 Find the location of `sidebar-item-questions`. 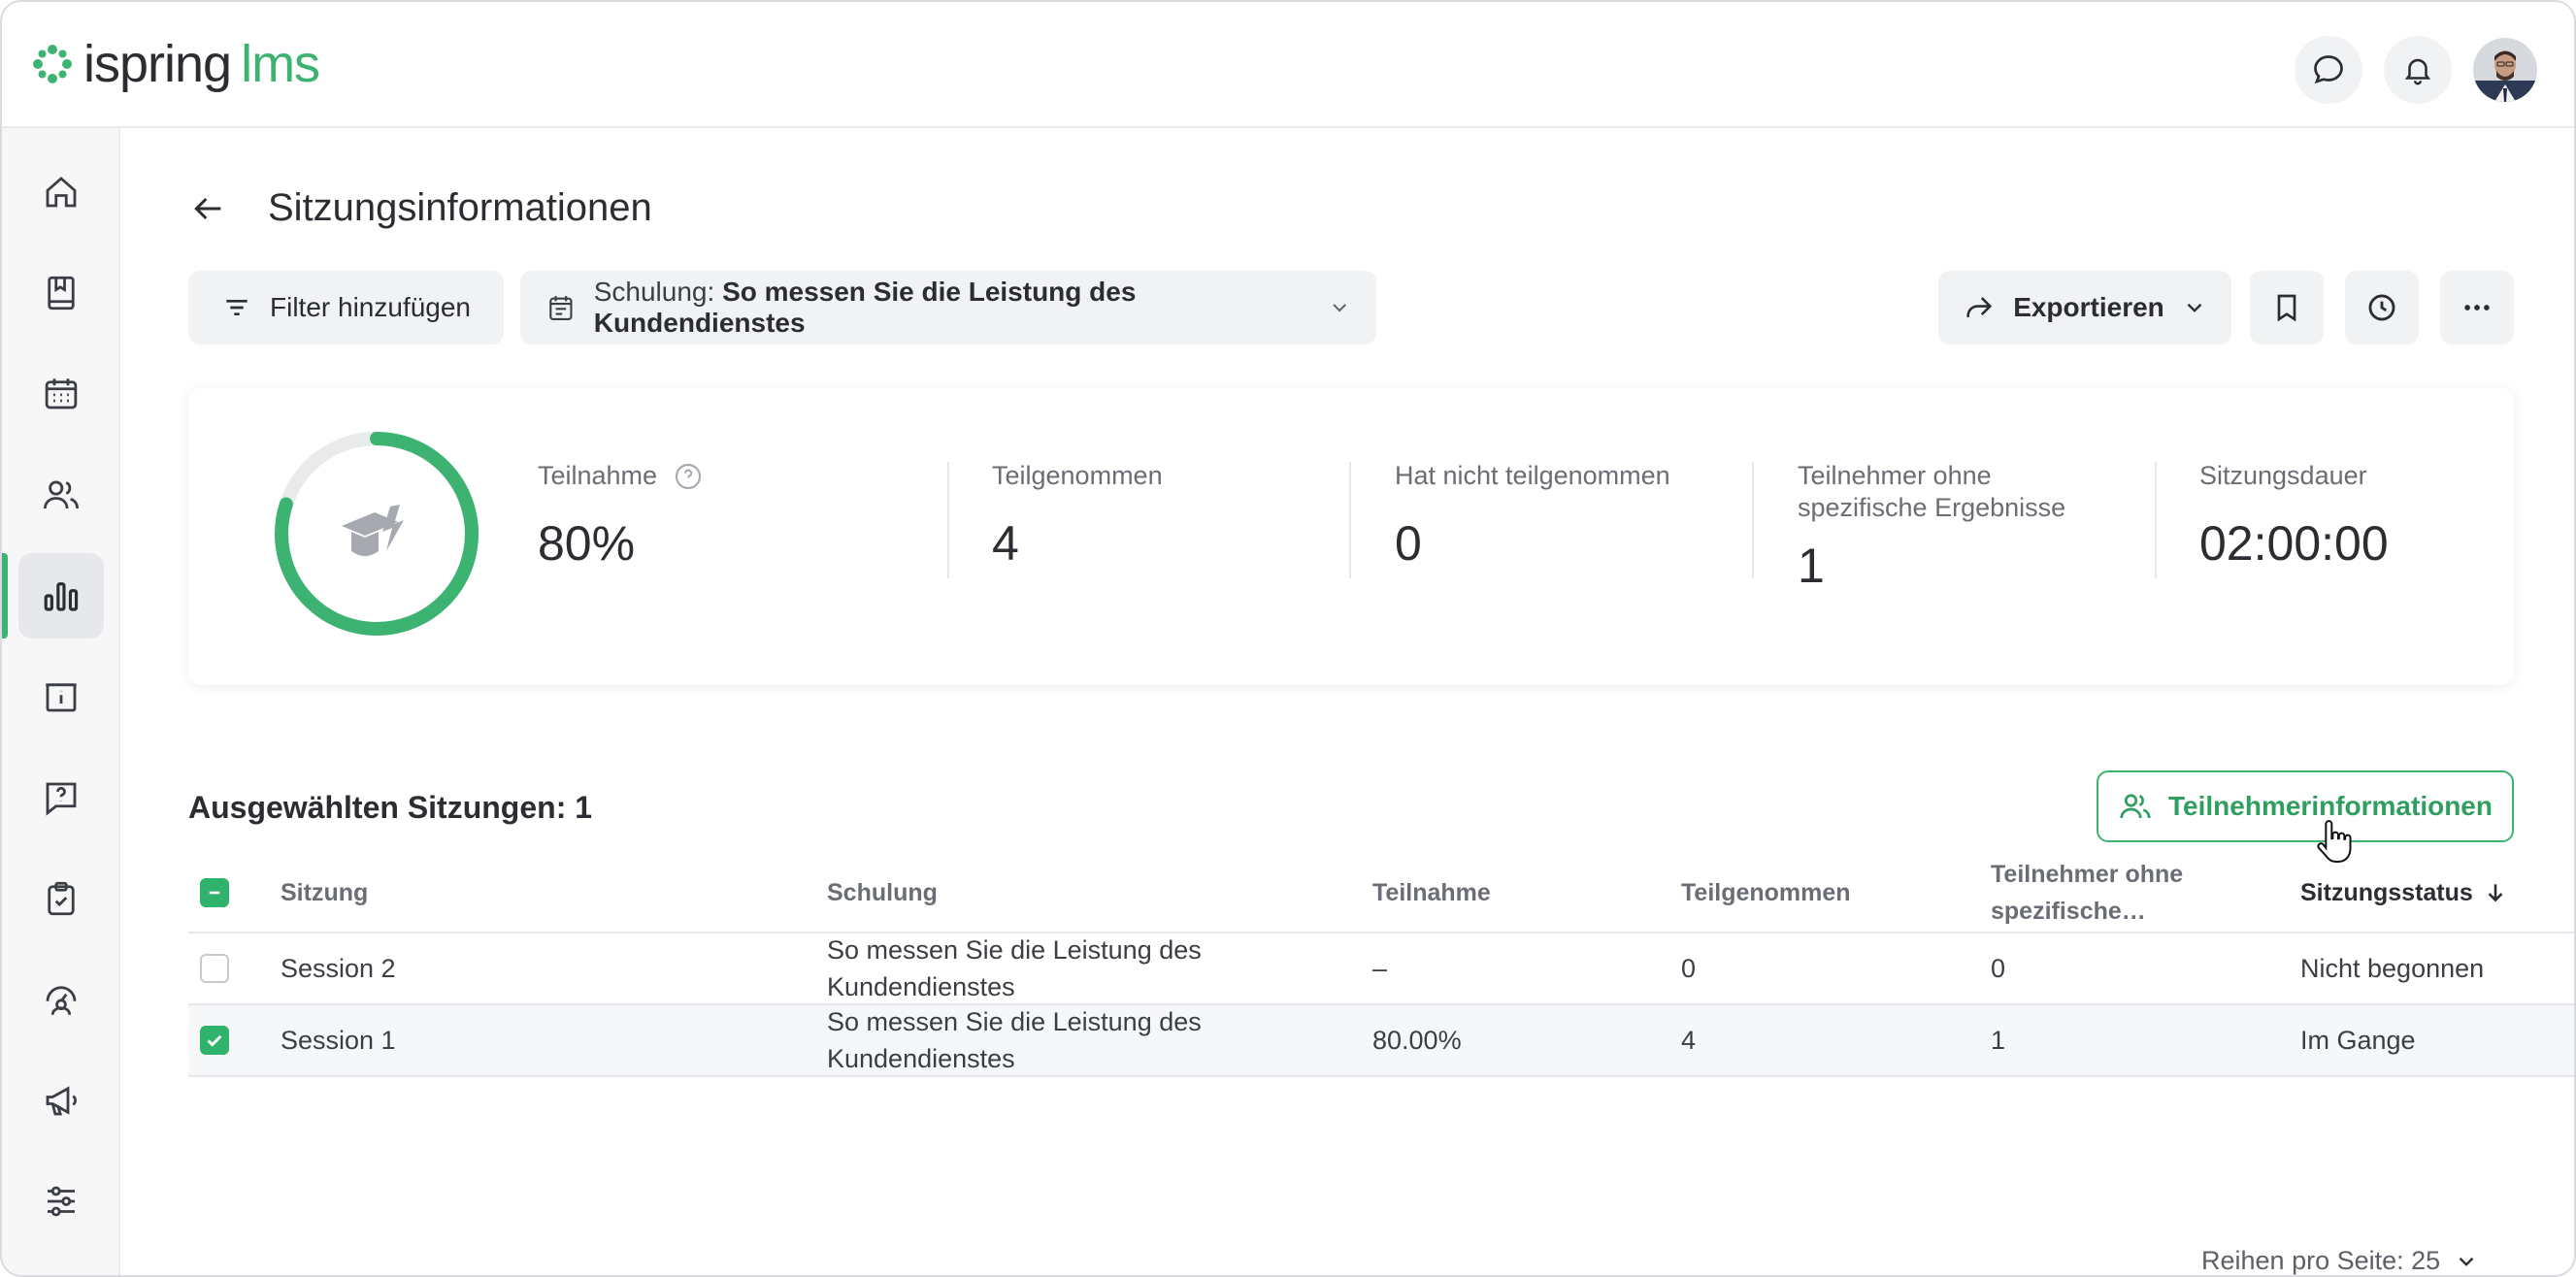

sidebar-item-questions is located at coordinates (61, 797).